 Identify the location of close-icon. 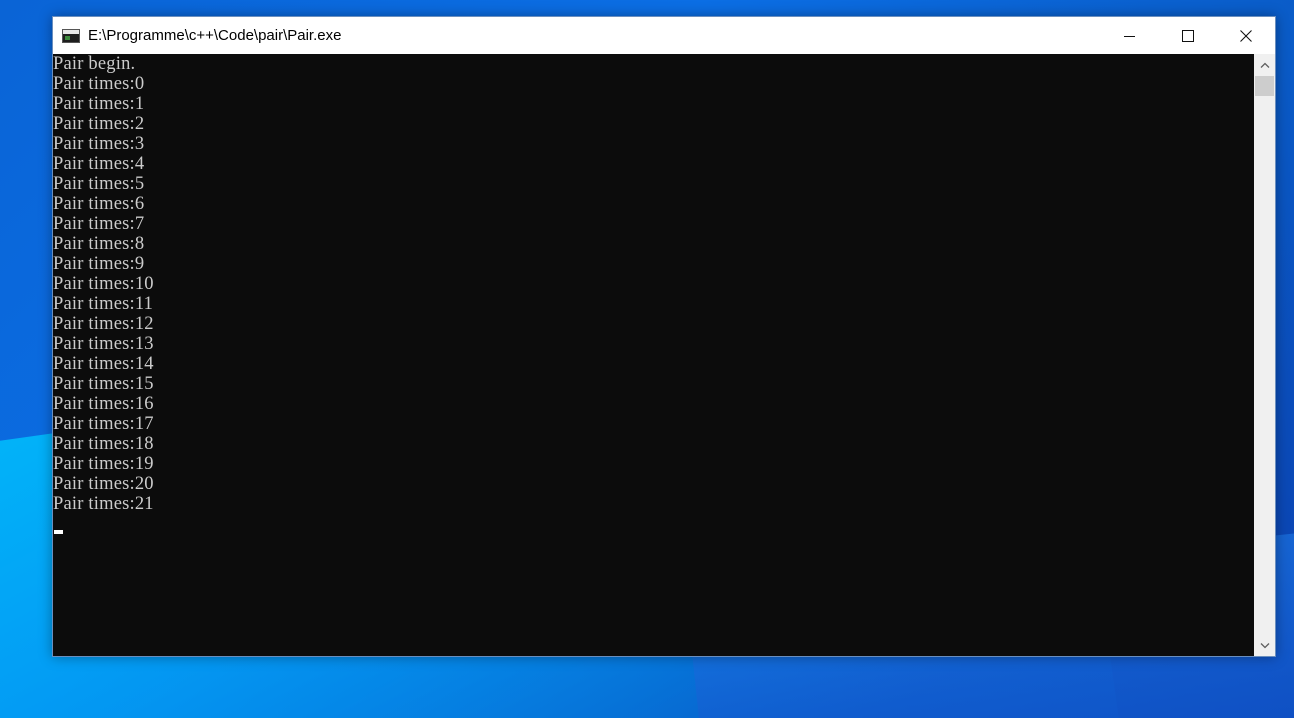
(1246, 35).